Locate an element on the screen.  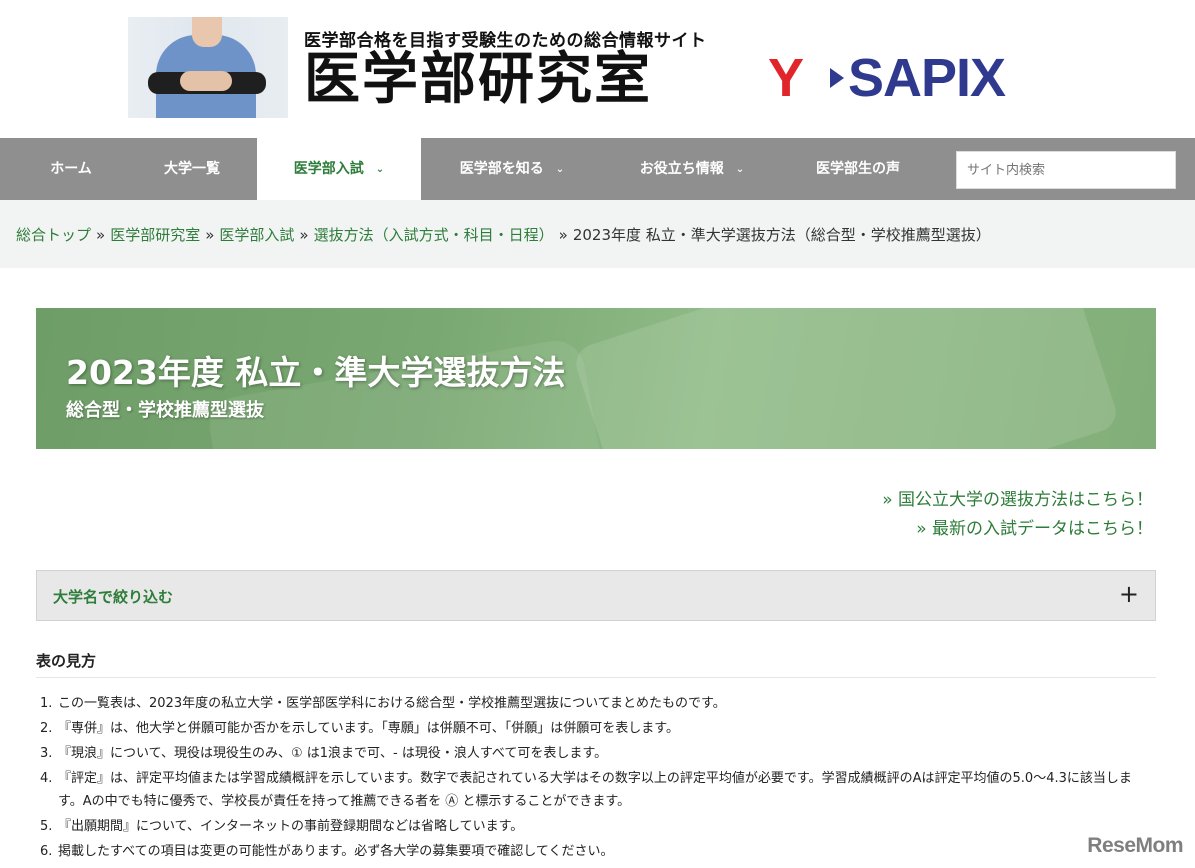
y-sapix-logo: Y SAPIX is located at coordinates (918, 78).